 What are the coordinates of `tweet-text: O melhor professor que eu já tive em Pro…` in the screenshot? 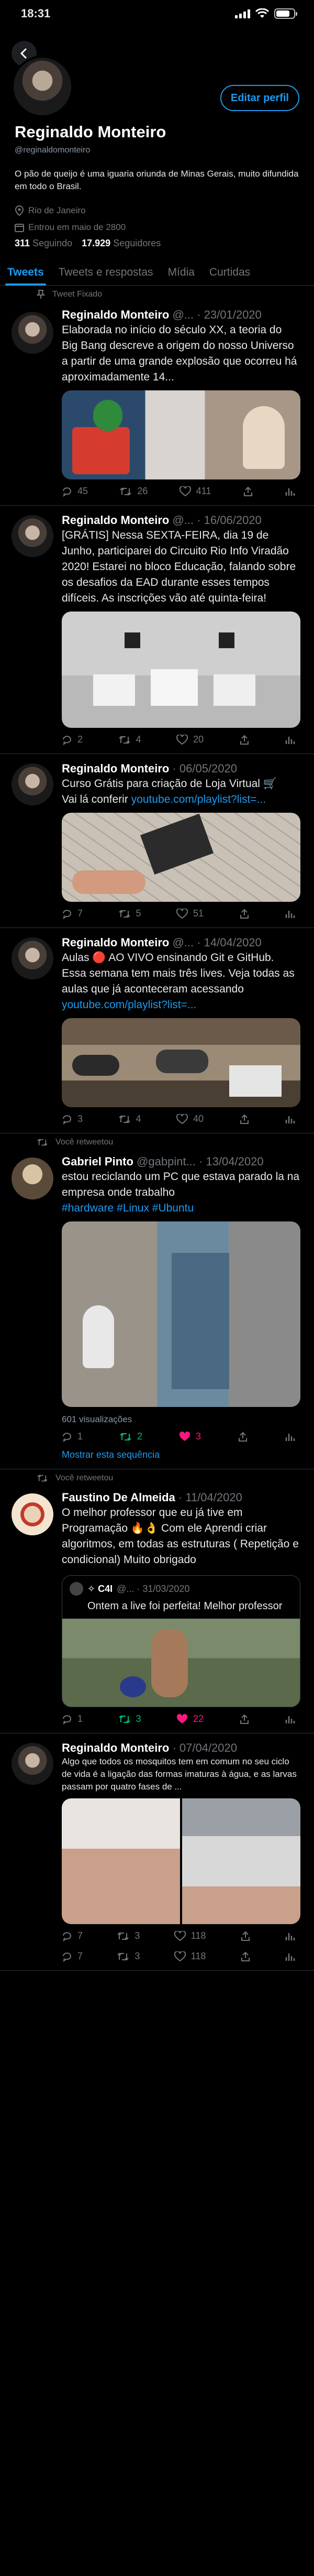 It's located at (180, 1537).